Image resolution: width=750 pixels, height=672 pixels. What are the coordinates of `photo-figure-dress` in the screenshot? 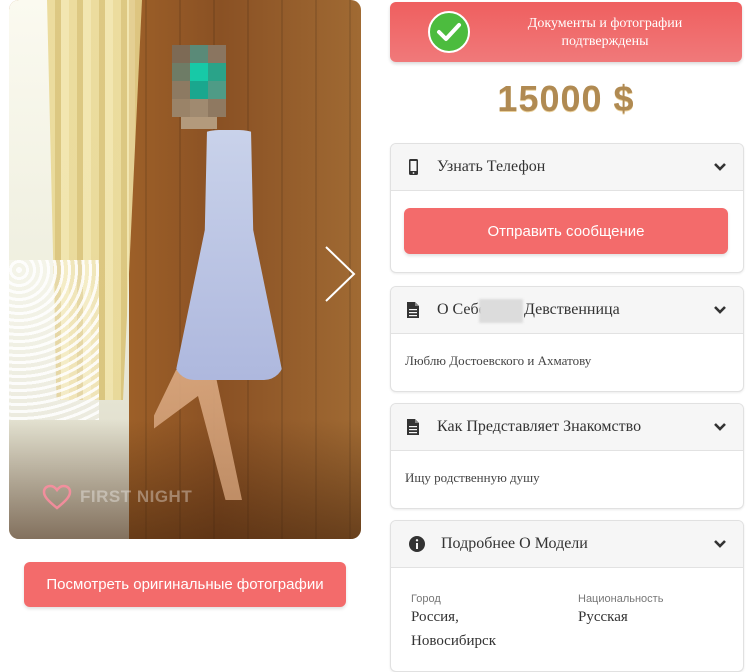 It's located at (229, 255).